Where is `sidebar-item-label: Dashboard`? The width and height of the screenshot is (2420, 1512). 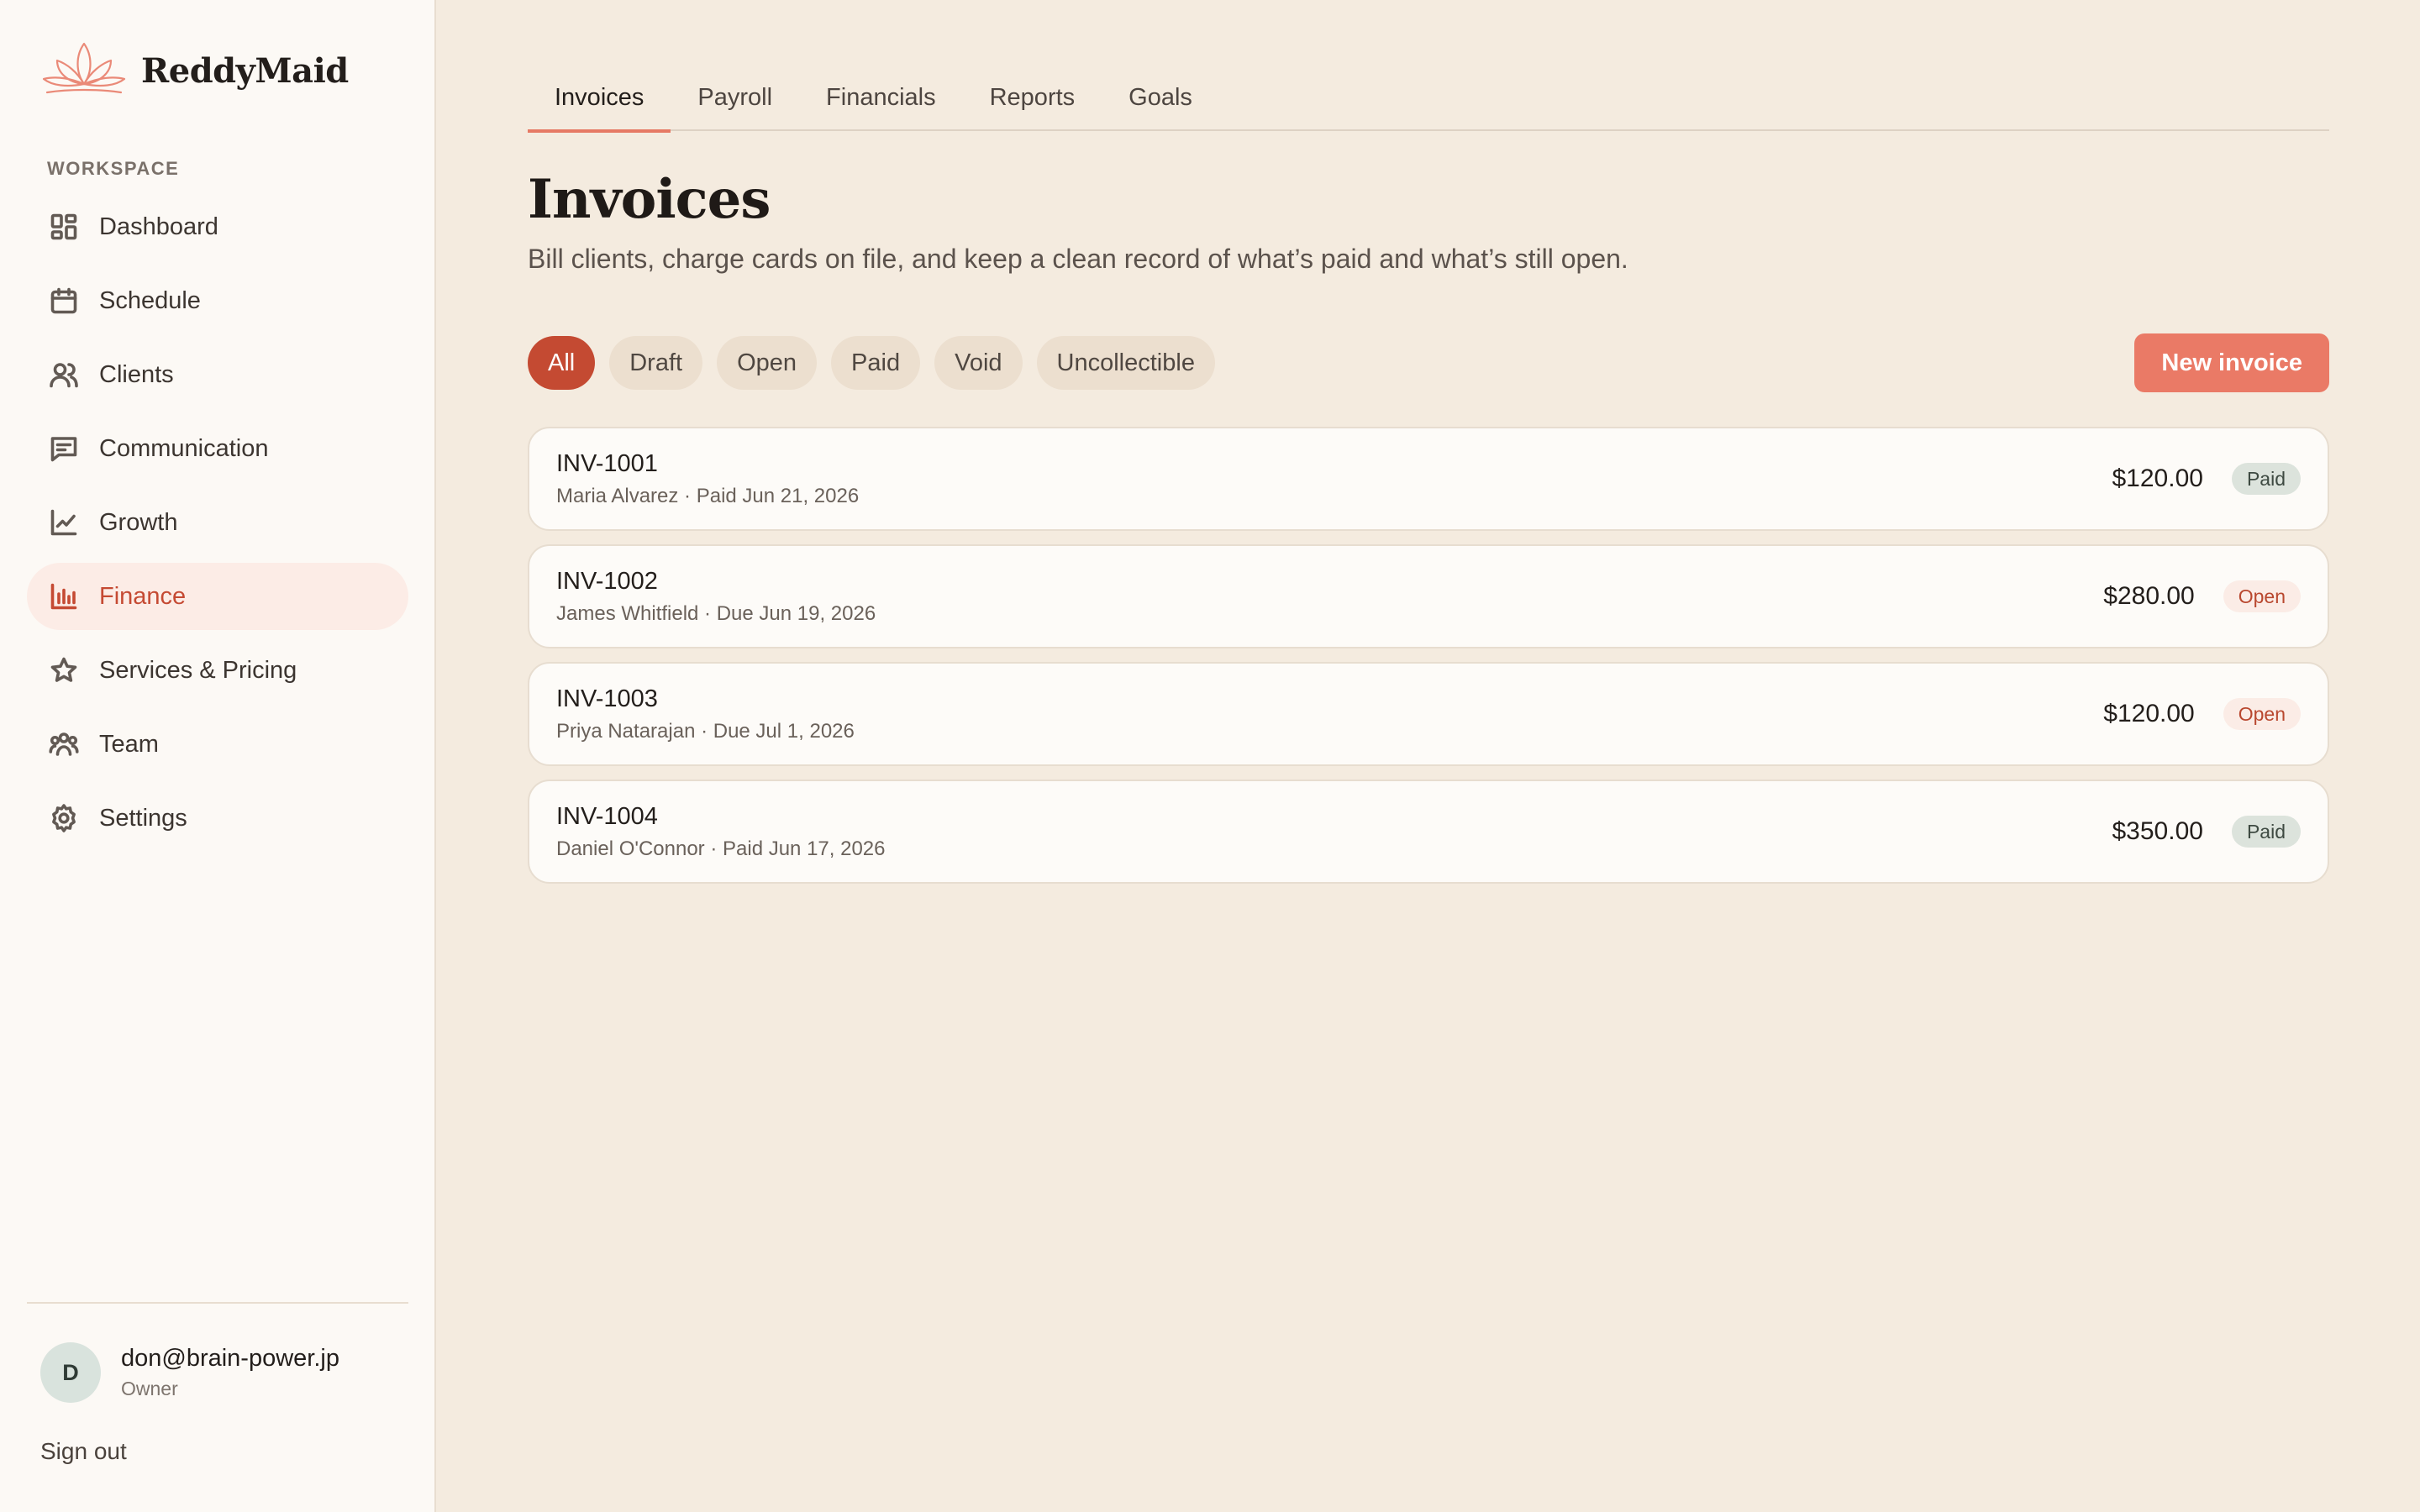 sidebar-item-label: Dashboard is located at coordinates (158, 226).